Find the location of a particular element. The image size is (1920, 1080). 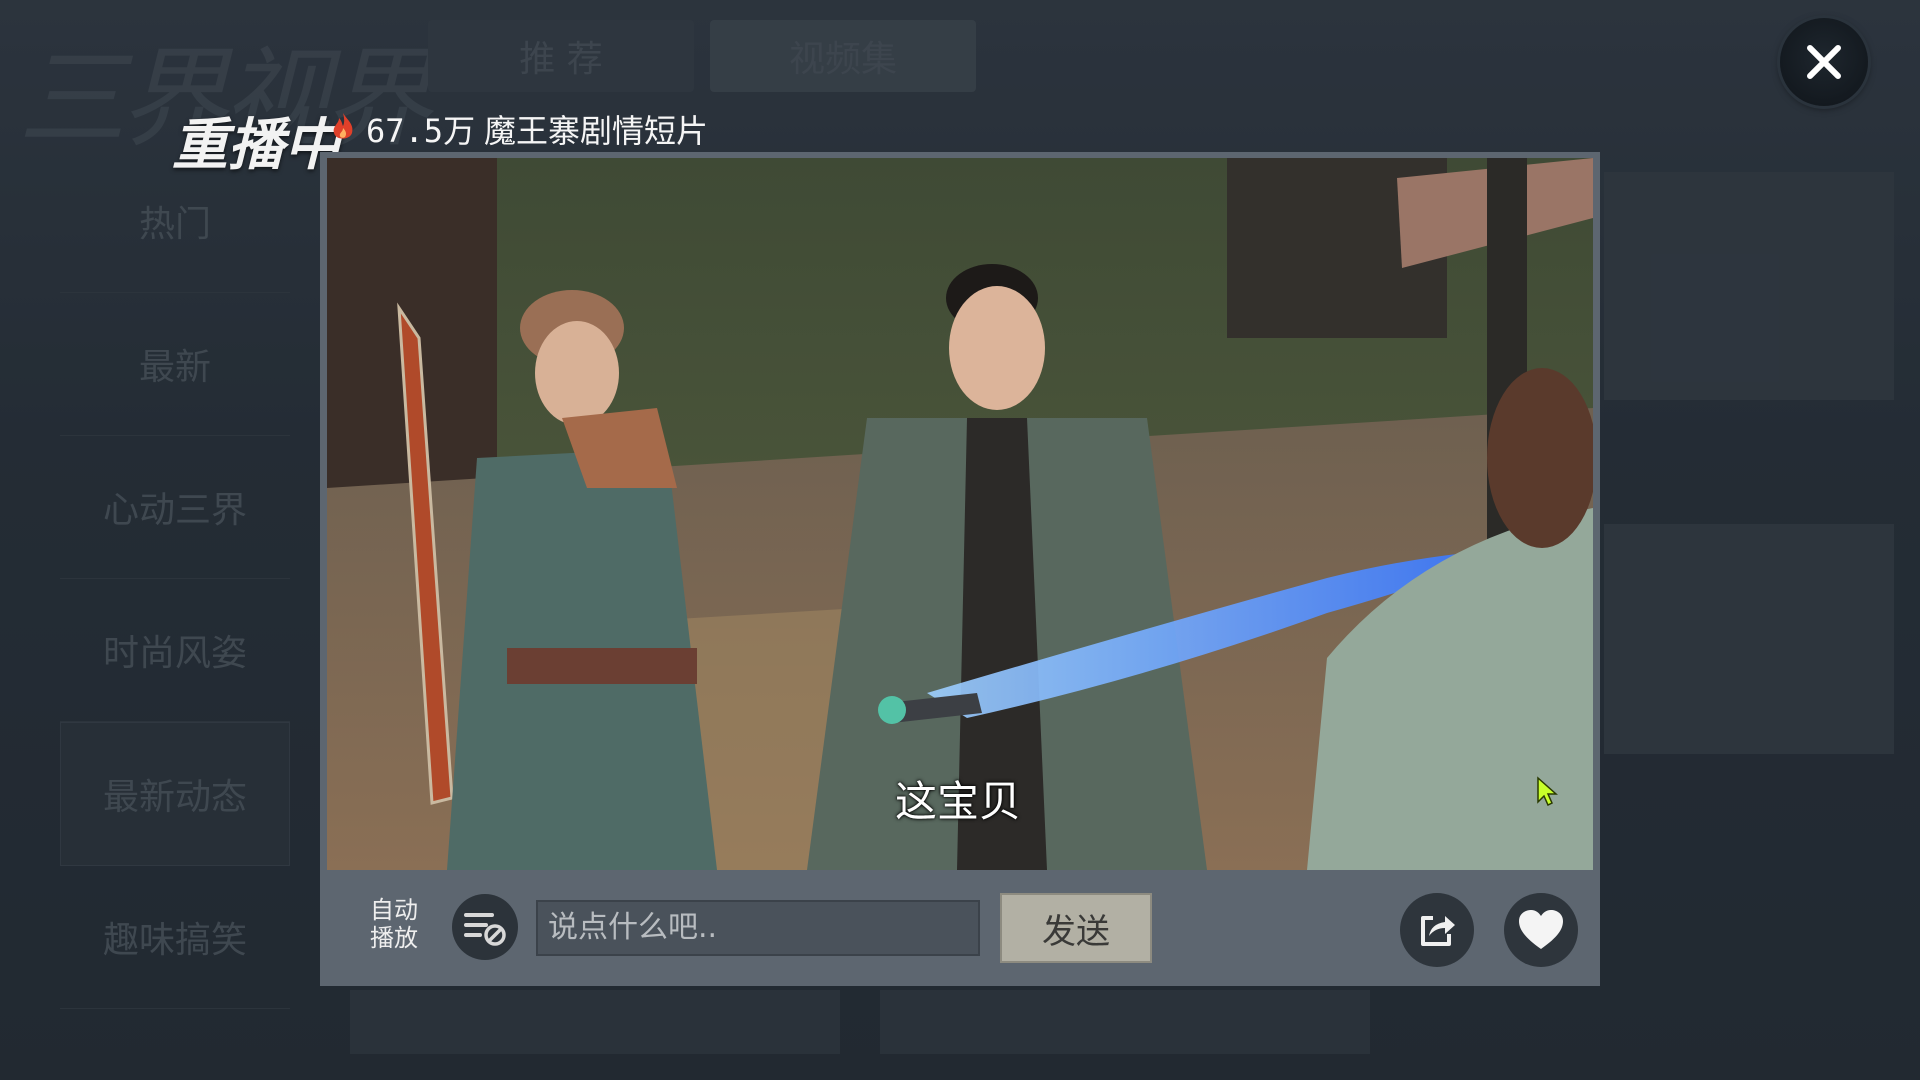

close-button is located at coordinates (1824, 62).